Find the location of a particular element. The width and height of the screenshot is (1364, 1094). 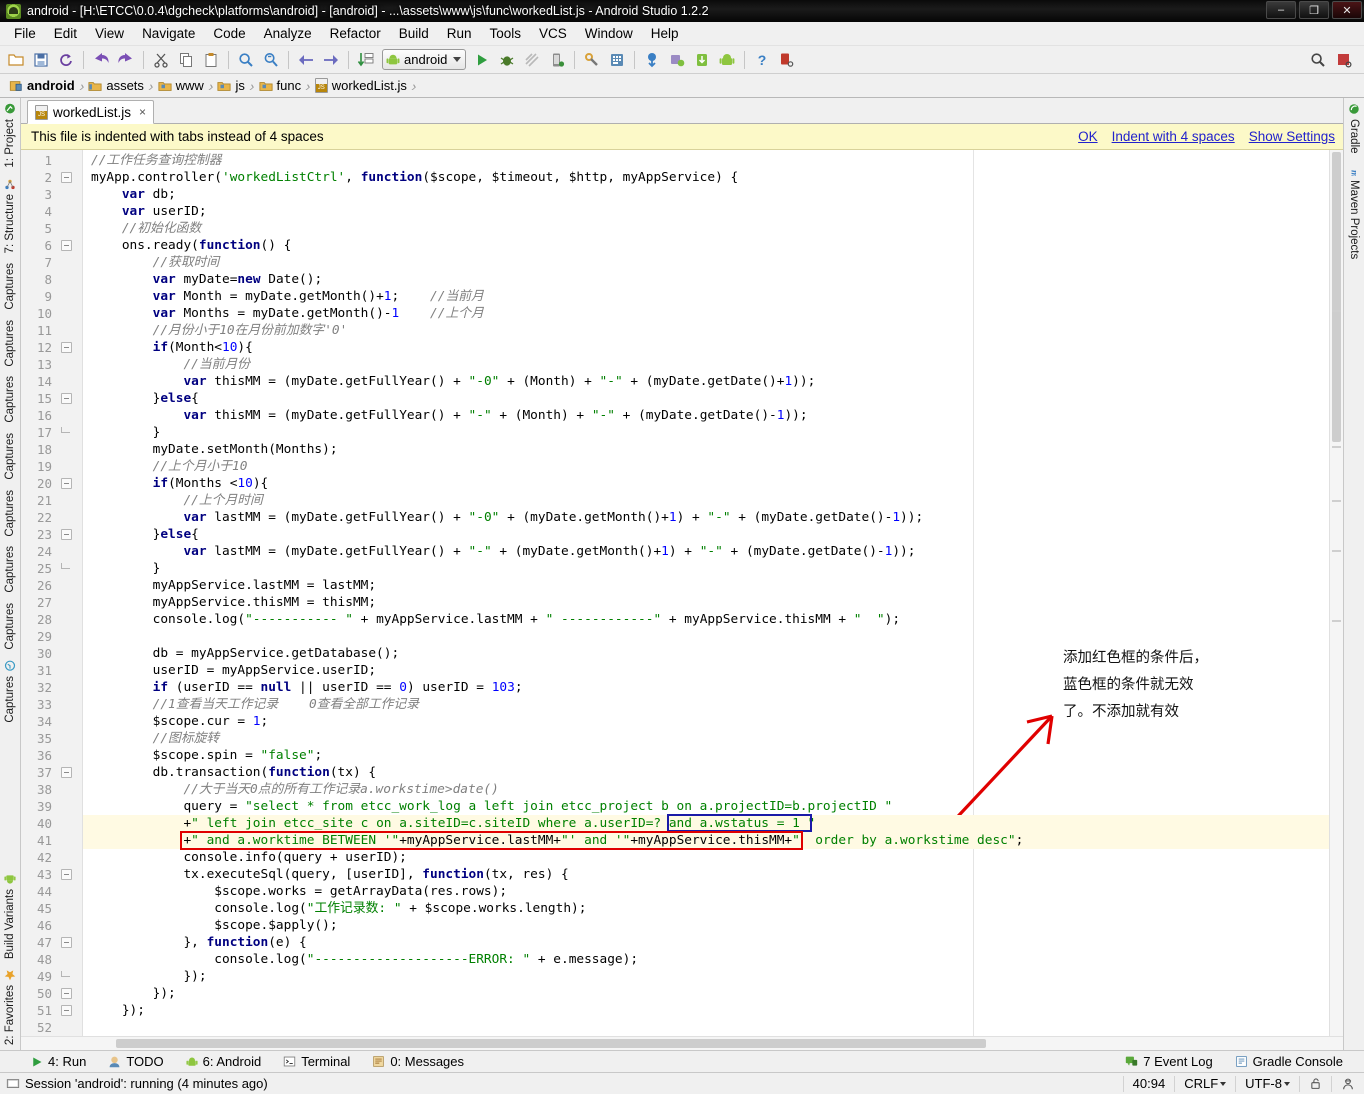

breadcrumb-item-func: func is located at coordinates (281, 85).